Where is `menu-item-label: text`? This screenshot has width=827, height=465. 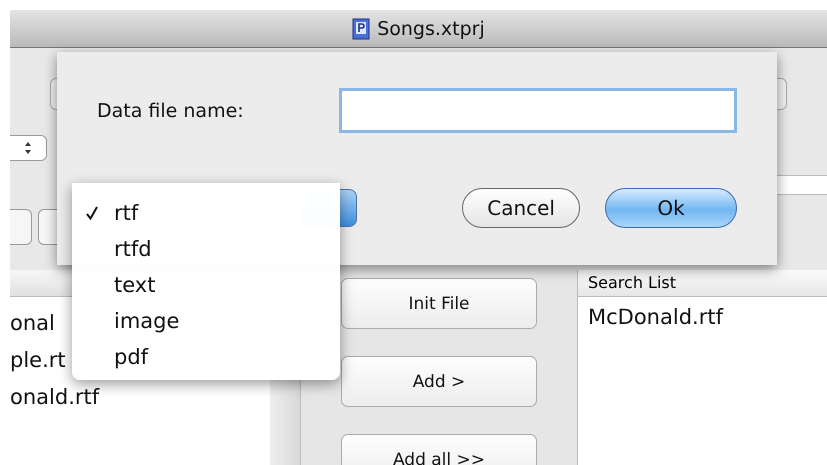 menu-item-label: text is located at coordinates (135, 285).